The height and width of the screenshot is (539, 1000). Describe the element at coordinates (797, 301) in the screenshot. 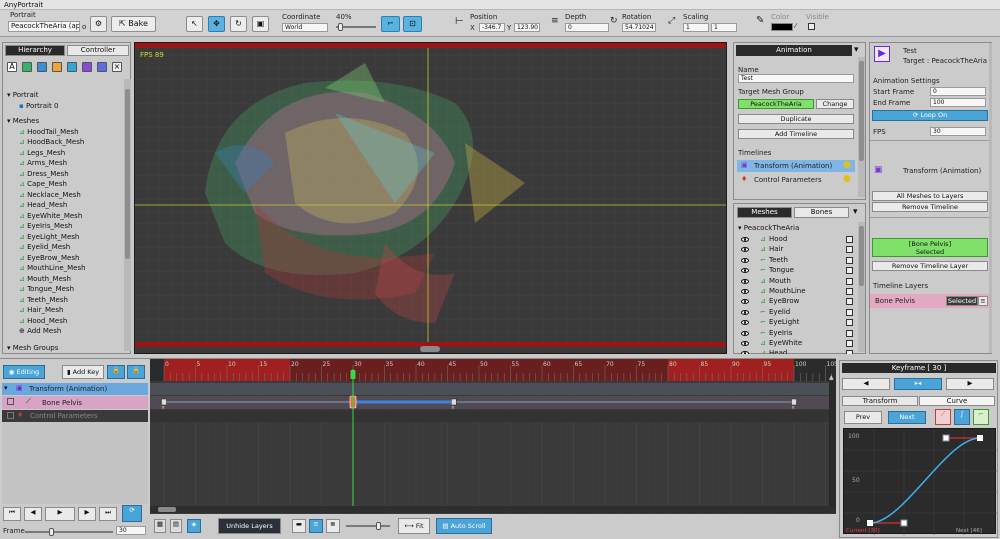

I see `mesh-visibility-row: ⊿ EyeBrow` at that location.